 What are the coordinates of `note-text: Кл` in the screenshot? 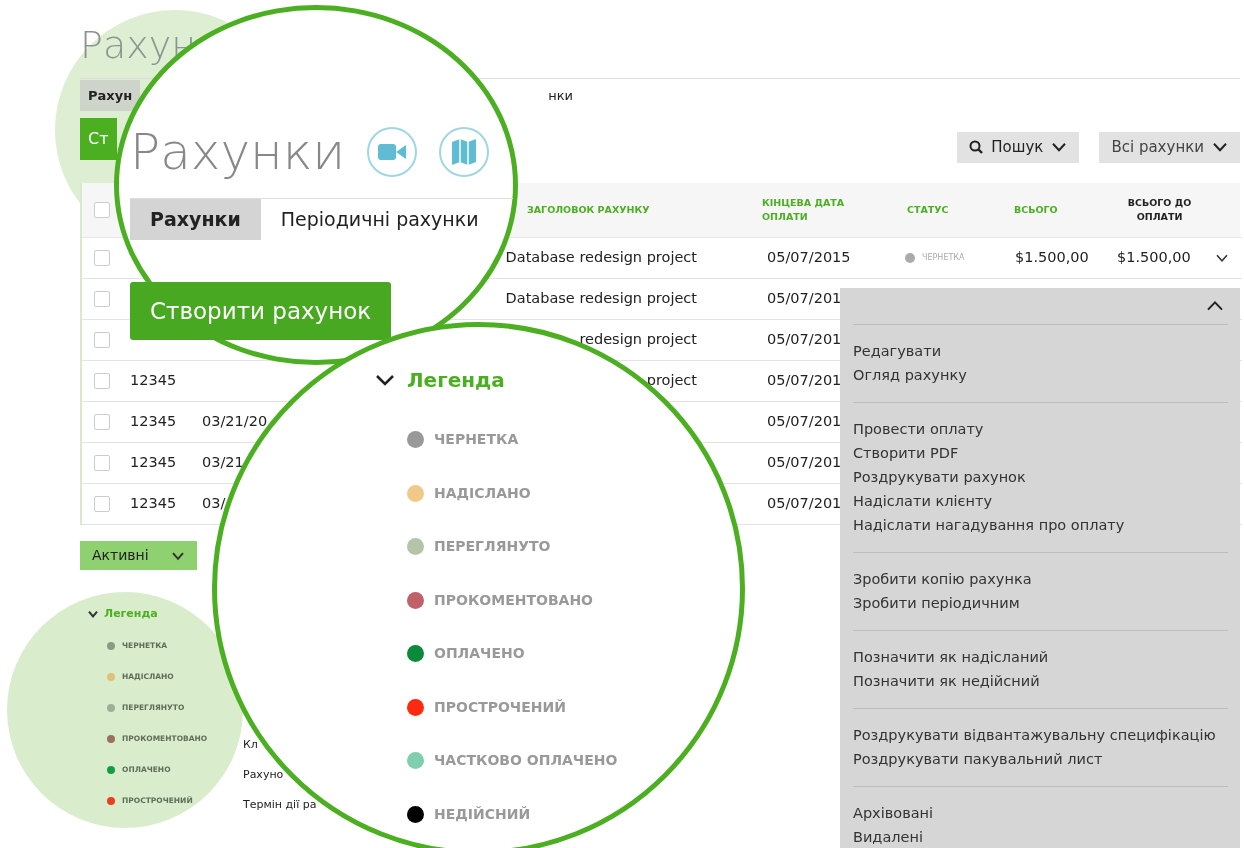 It's located at (250, 745).